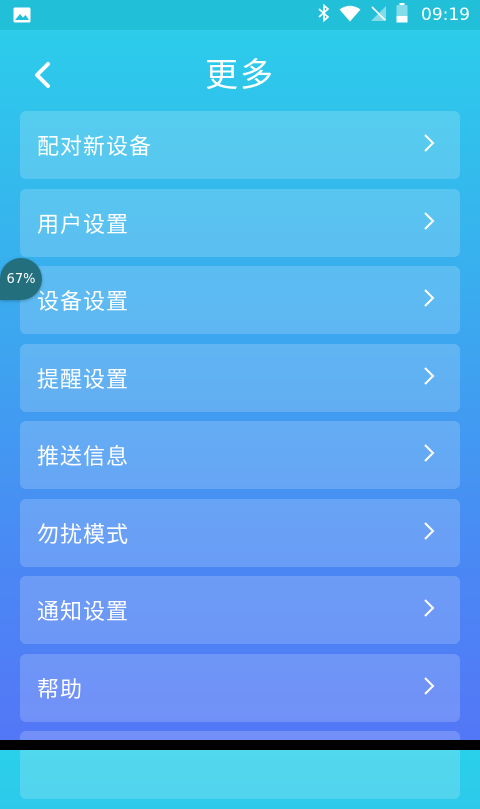 The height and width of the screenshot is (809, 480). What do you see at coordinates (22, 17) in the screenshot?
I see `image-icon` at bounding box center [22, 17].